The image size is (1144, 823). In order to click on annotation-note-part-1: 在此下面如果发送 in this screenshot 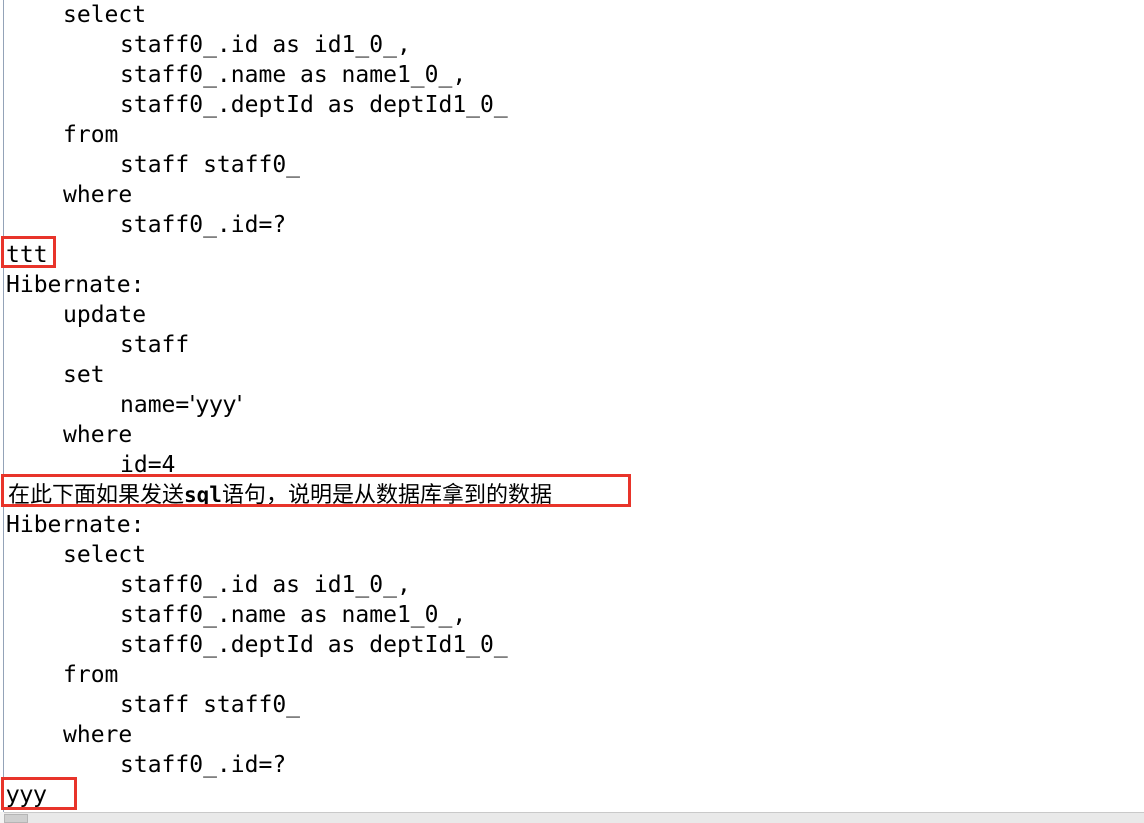, I will do `click(96, 495)`.